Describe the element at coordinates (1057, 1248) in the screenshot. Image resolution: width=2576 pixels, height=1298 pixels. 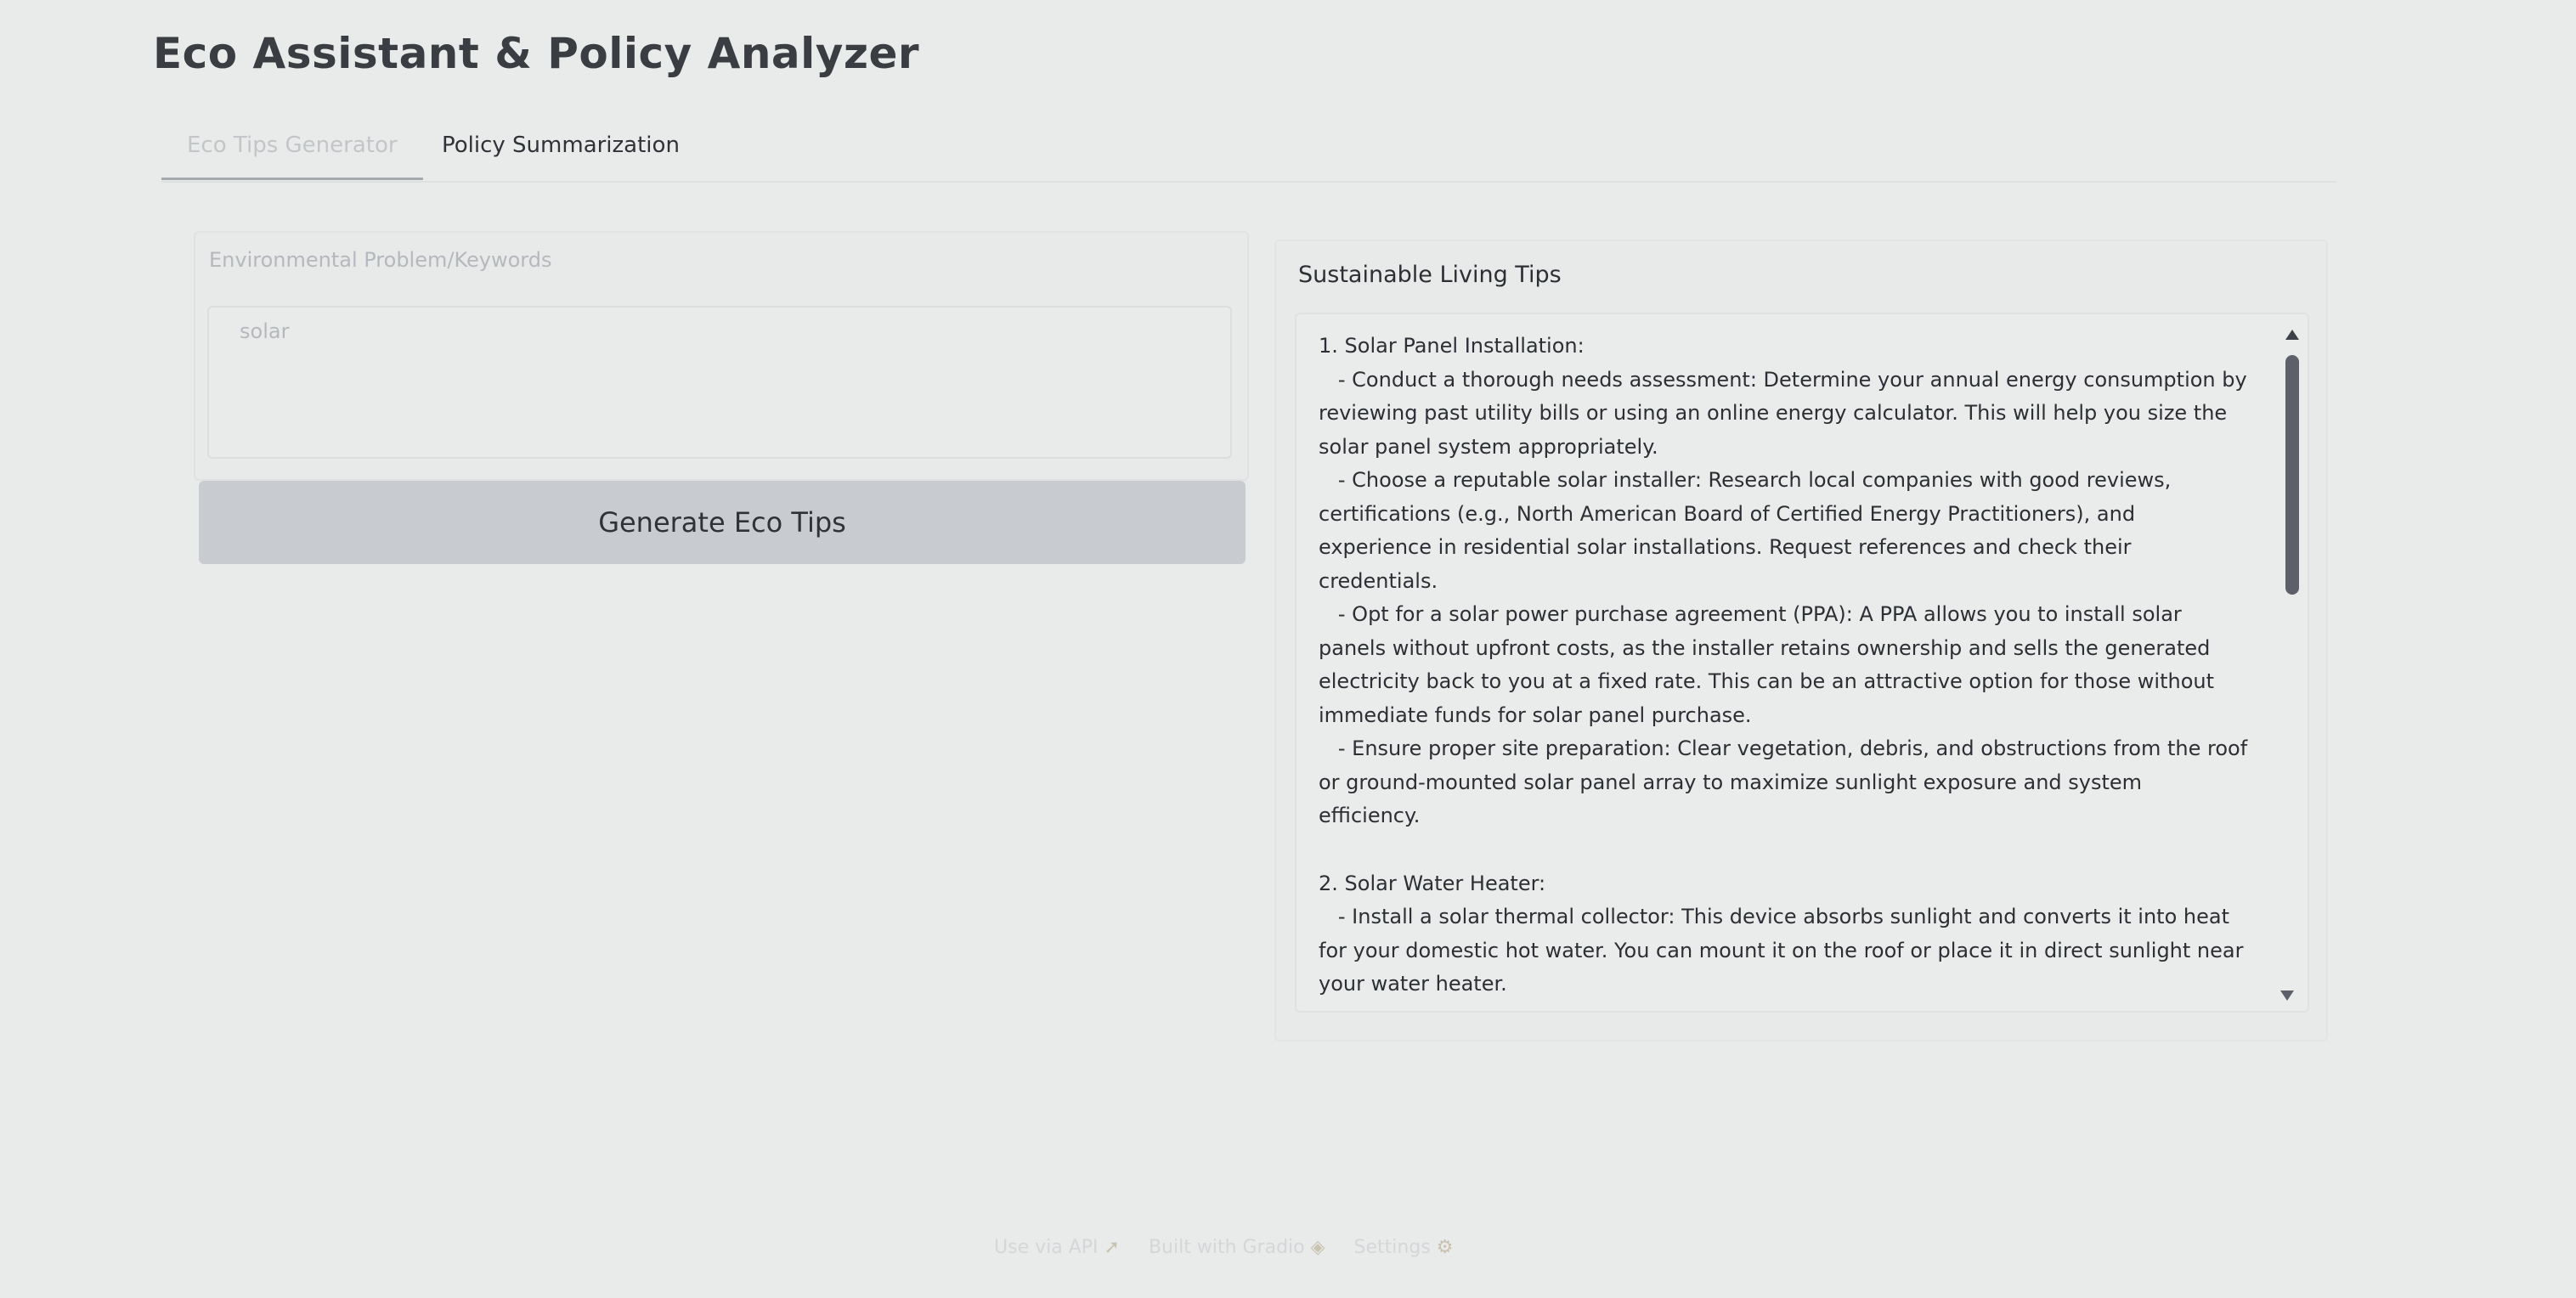
I see `footer-api-link: Use via API ➚` at that location.